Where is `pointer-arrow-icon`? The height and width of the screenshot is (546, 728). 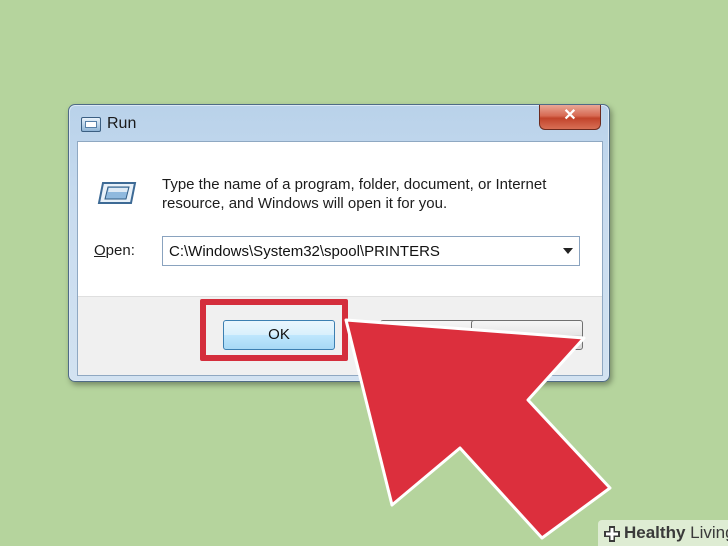
pointer-arrow-icon is located at coordinates (478, 429).